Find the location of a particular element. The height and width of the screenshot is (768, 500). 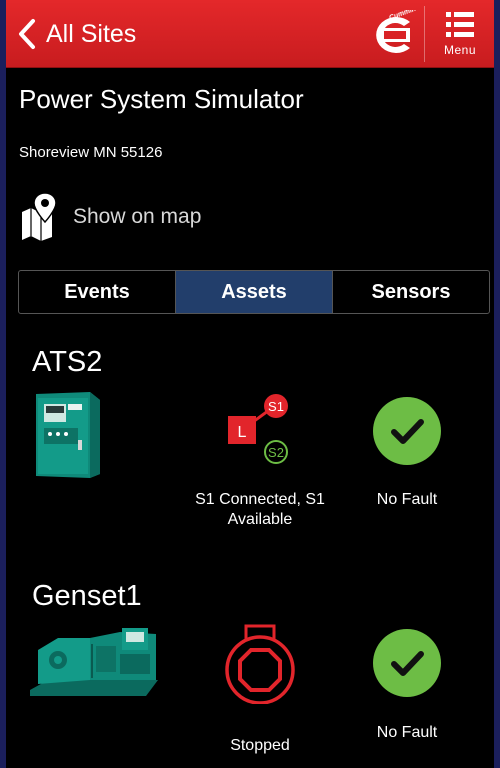

site-title: Power System Simulator is located at coordinates (161, 99).